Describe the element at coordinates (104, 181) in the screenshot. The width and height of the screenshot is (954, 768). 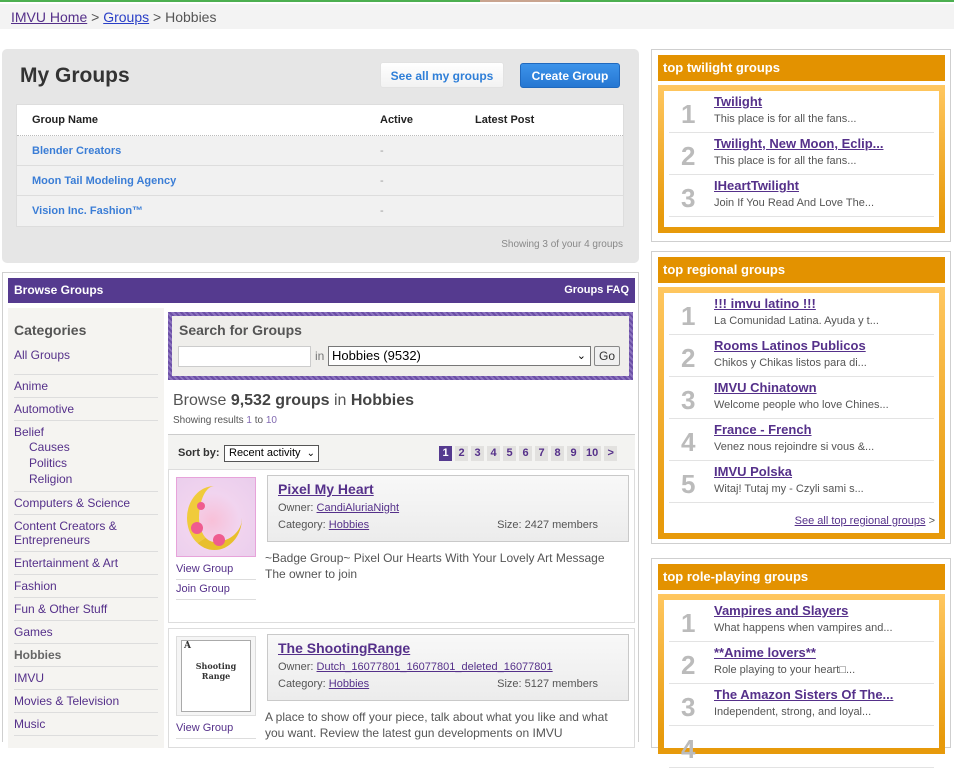
I see `group-name-link: Moon Tail Modeling Agency` at that location.